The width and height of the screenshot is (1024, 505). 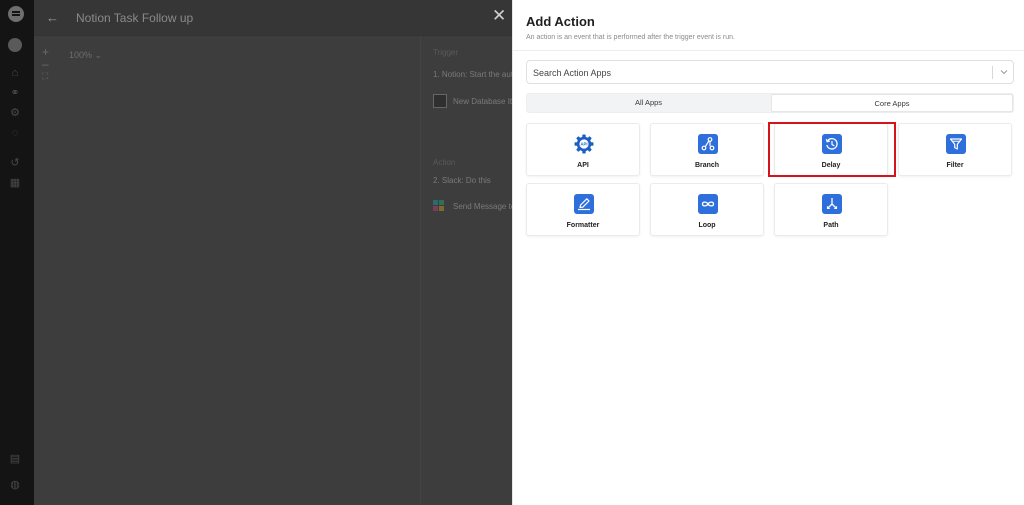 I want to click on trigger-heading: Trigger, so click(x=446, y=52).